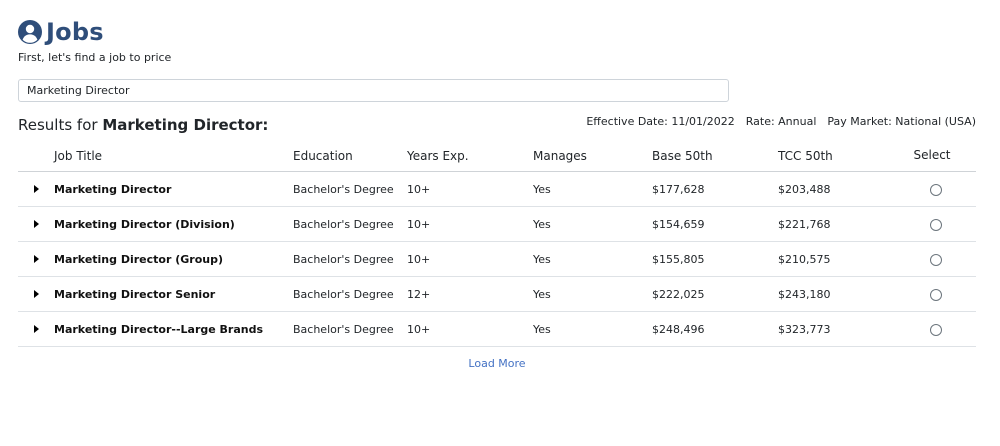 This screenshot has width=1000, height=446. Describe the element at coordinates (715, 259) in the screenshot. I see `base-50th-cell: $155,805` at that location.